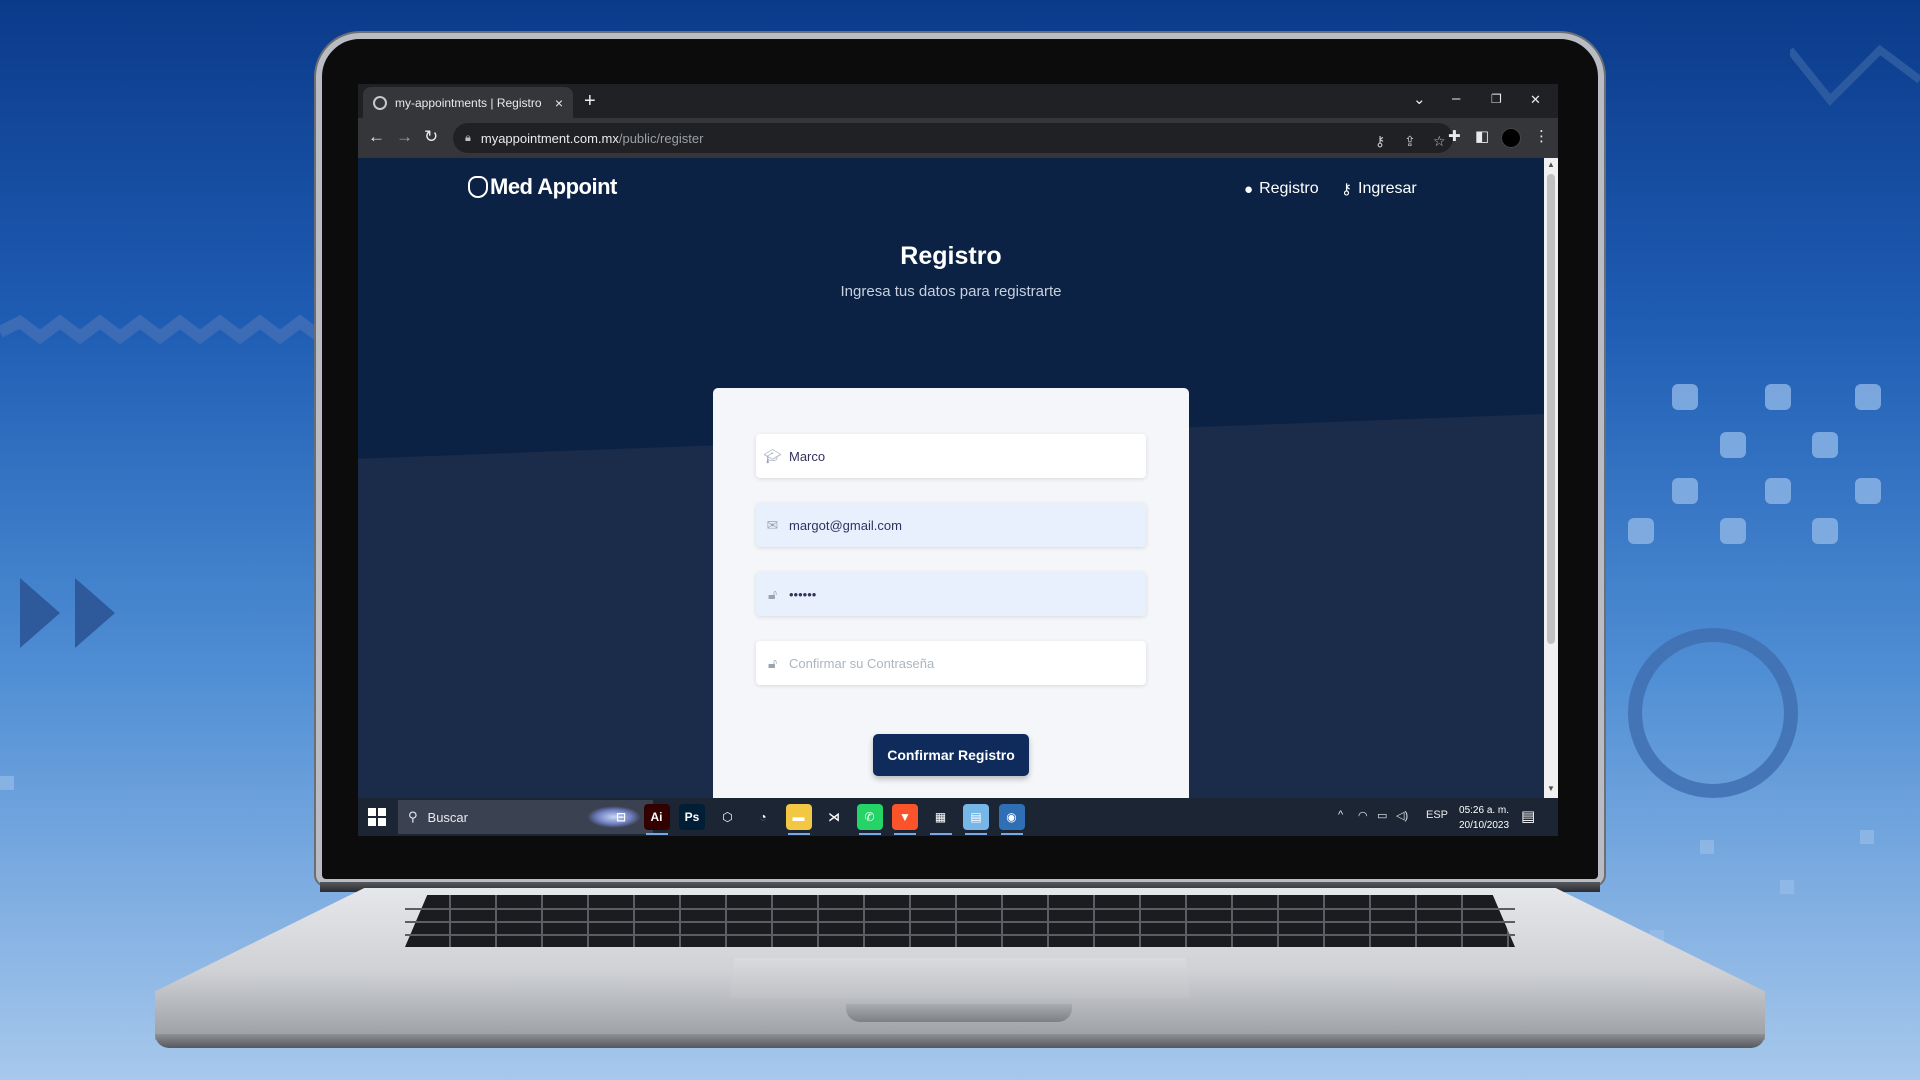  Describe the element at coordinates (905, 817) in the screenshot. I see `brave-icon: ▼` at that location.